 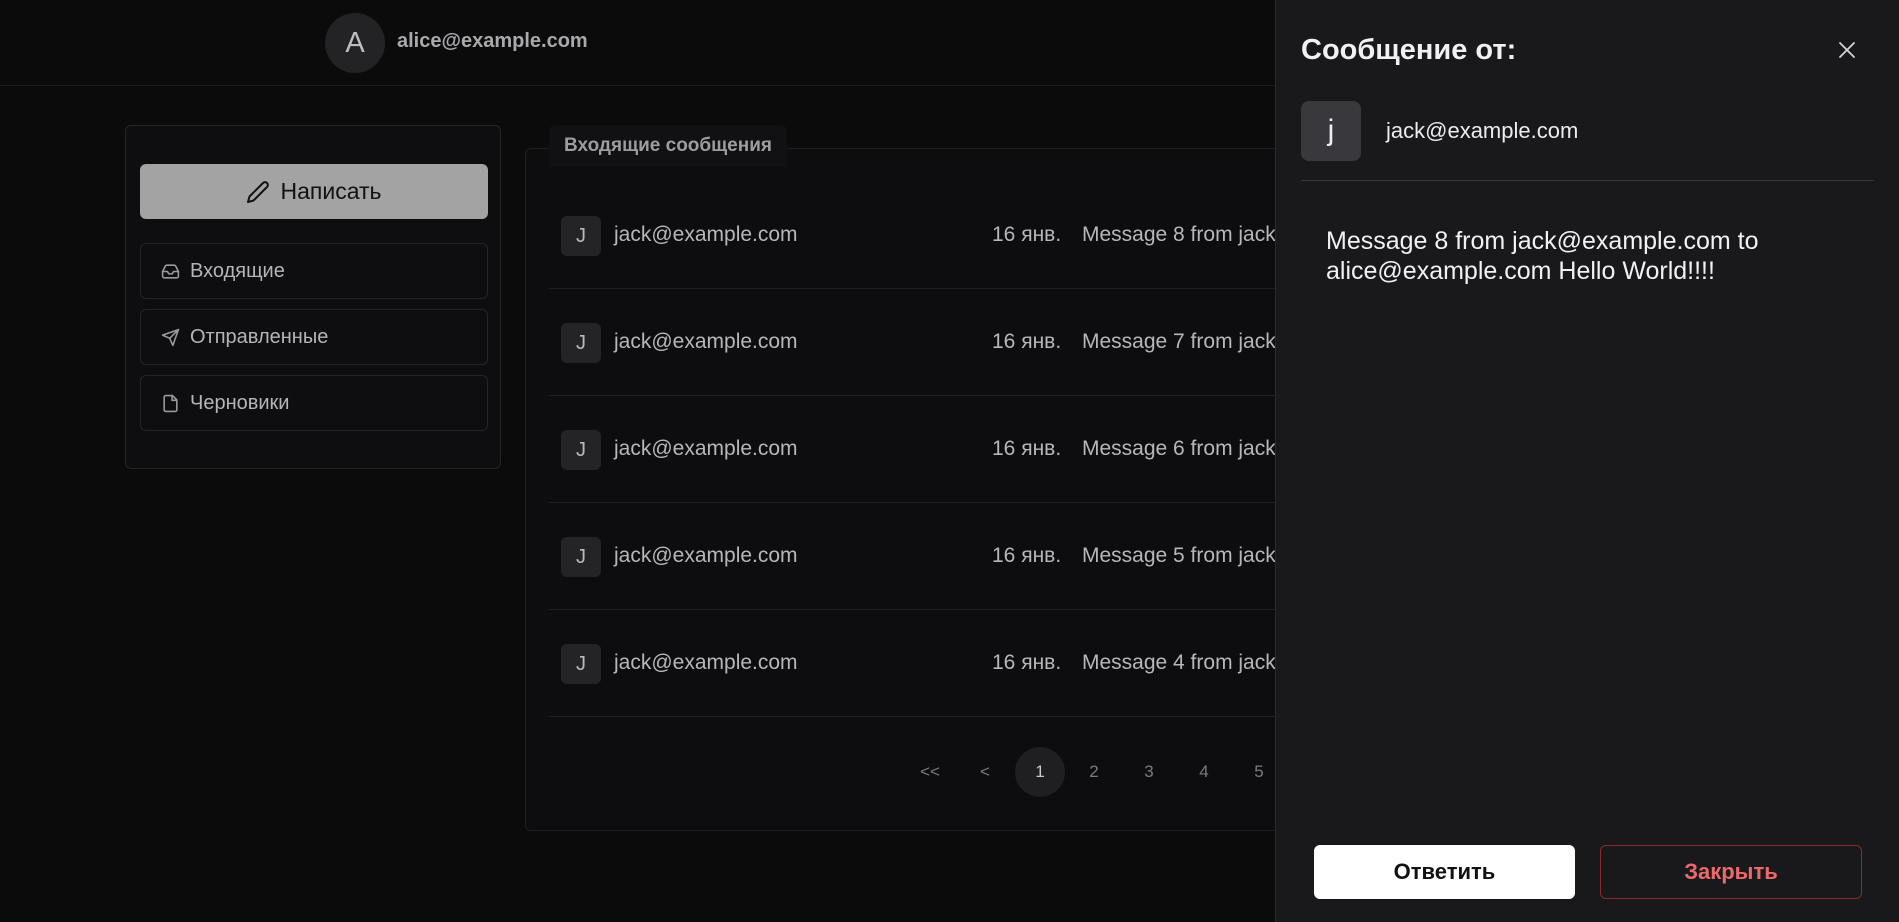 I want to click on sidebar-item-label: Отправленные, so click(x=259, y=336).